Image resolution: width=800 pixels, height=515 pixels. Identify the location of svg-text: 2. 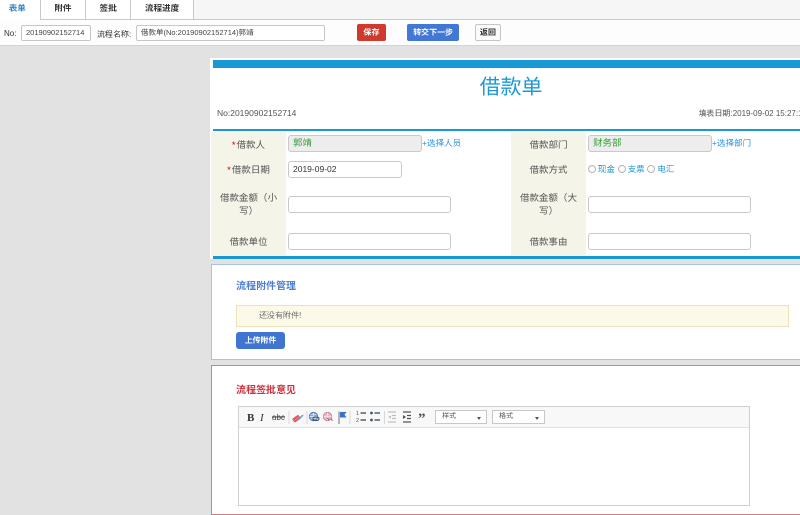
(357, 421).